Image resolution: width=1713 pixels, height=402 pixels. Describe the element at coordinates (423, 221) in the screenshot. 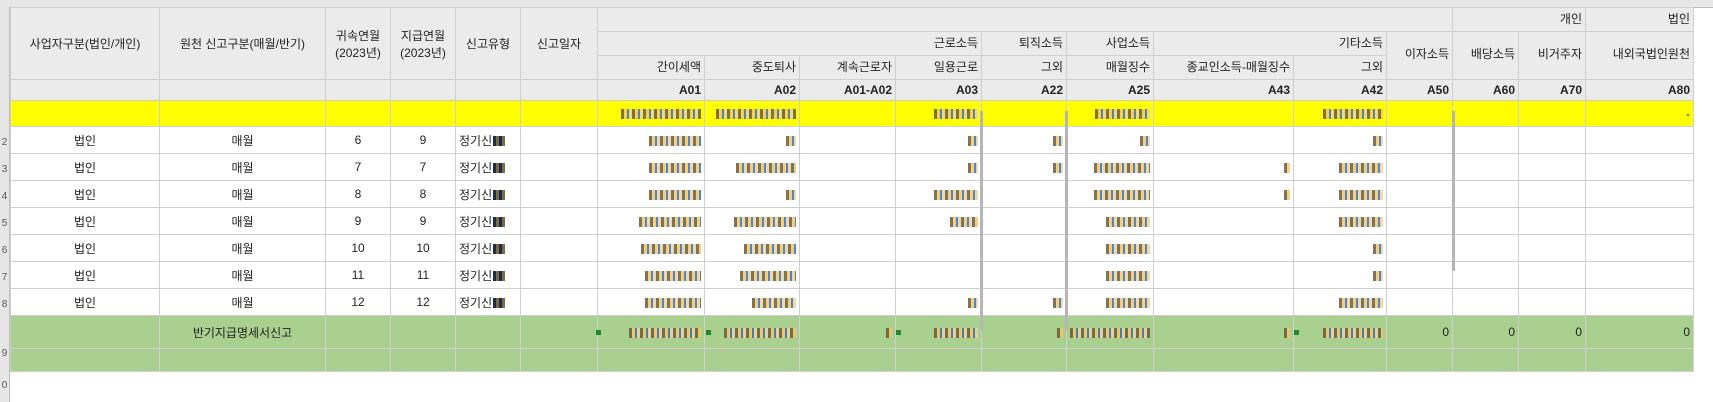

I see `cell-pay: 9` at that location.